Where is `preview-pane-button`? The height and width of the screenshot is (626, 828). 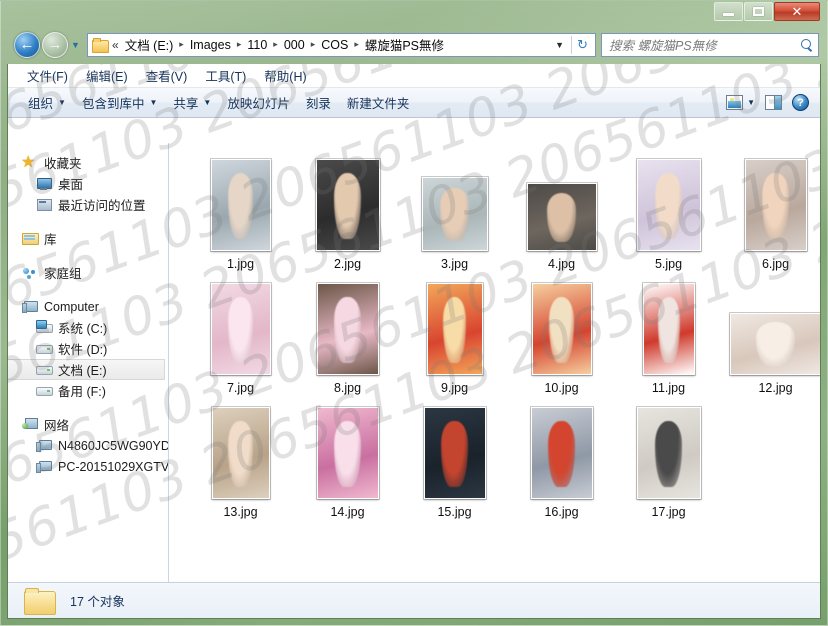
preview-pane-button is located at coordinates (773, 102).